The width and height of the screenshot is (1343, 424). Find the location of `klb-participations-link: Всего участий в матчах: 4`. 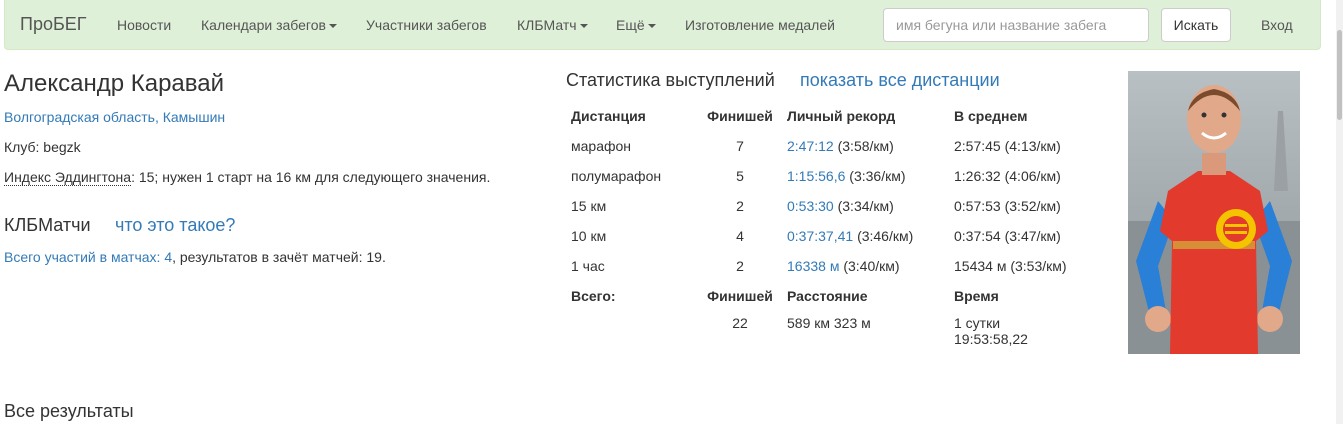

klb-participations-link: Всего участий в матчах: 4 is located at coordinates (88, 257).